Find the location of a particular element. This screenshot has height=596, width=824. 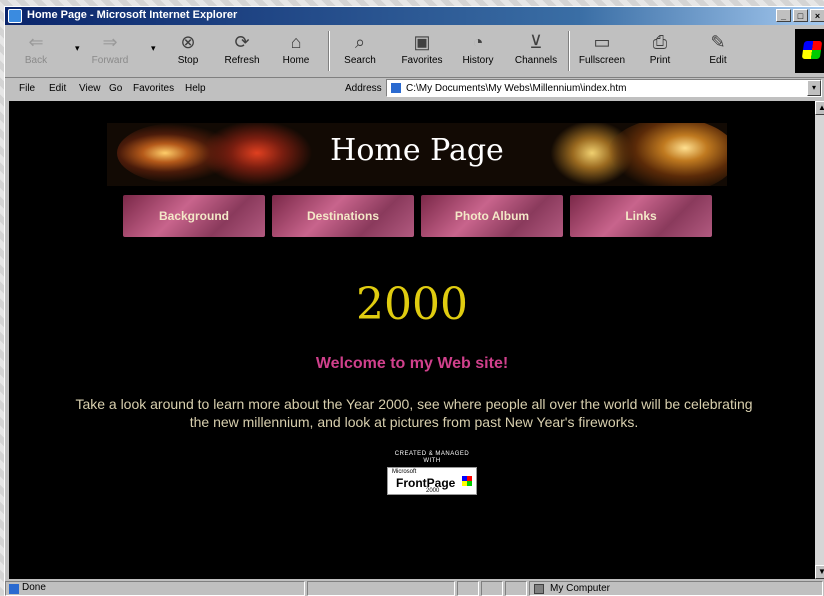

search-button: ⌕ Search is located at coordinates (360, 52).